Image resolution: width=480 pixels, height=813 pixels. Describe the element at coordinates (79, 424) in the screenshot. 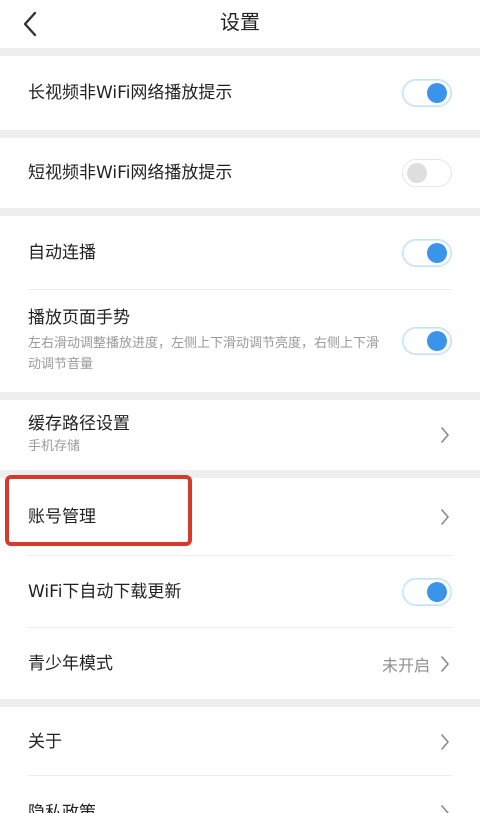

I see `setting-label: 缓存路径设置` at that location.